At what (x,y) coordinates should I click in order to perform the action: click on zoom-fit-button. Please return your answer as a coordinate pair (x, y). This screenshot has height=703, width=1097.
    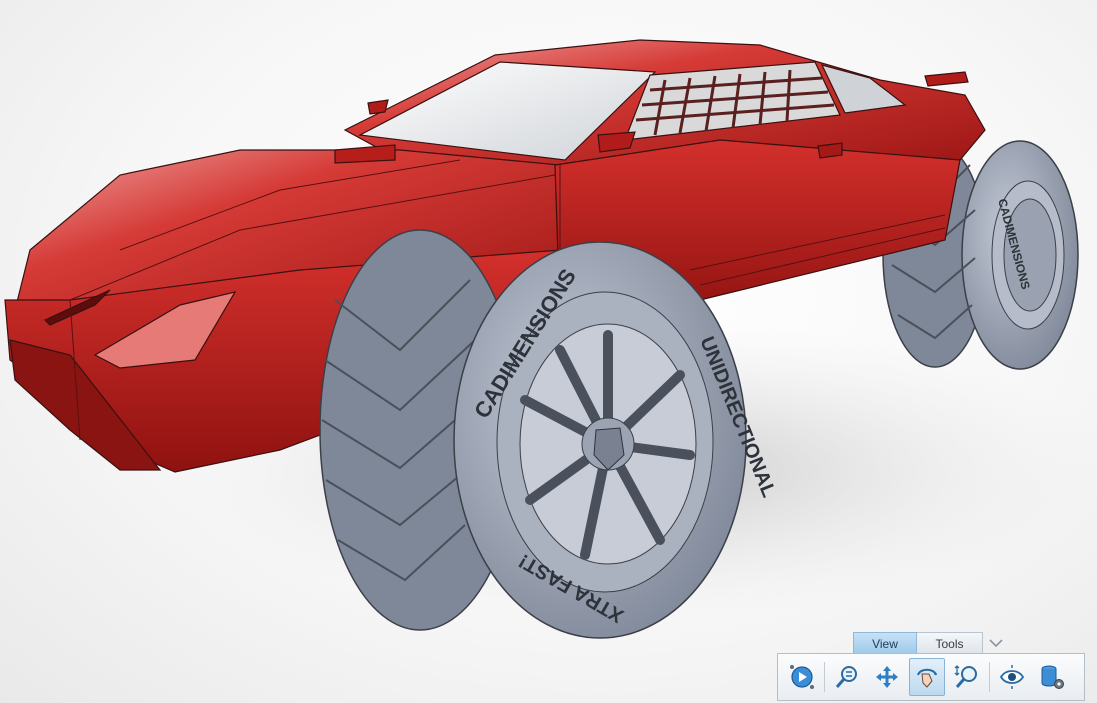
    Looking at the image, I should click on (847, 677).